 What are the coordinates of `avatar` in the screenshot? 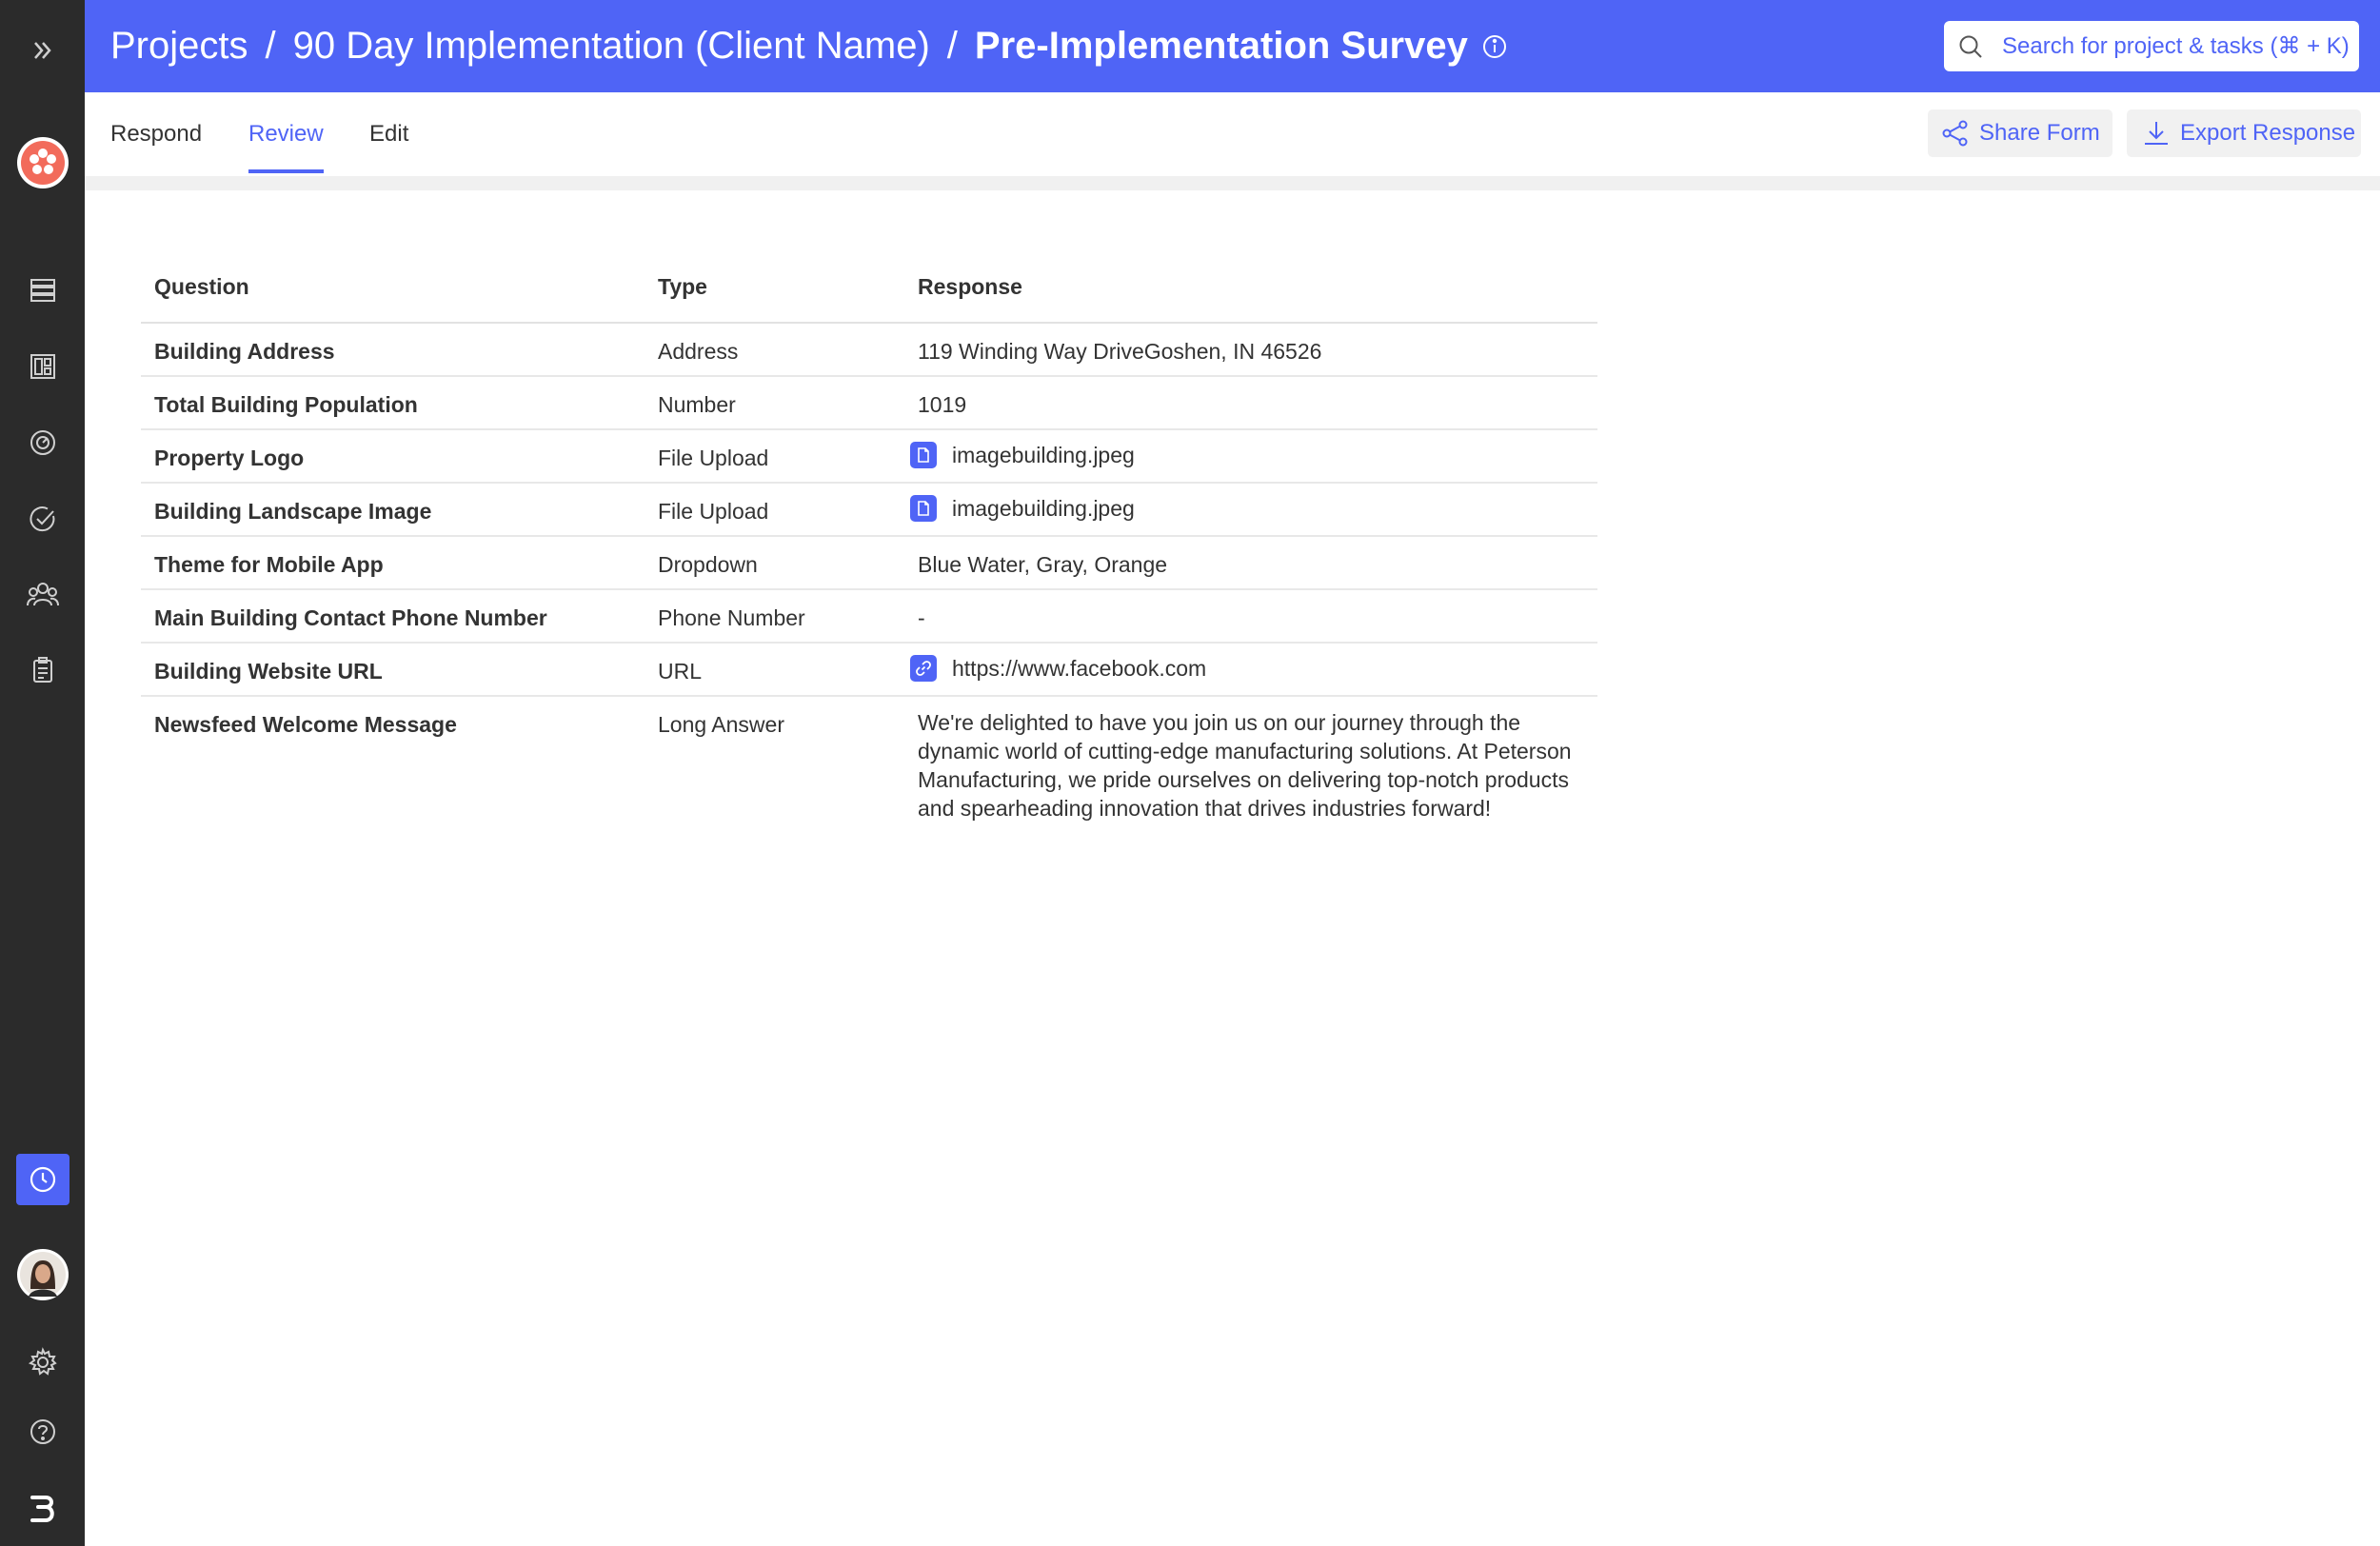 It's located at (42, 1274).